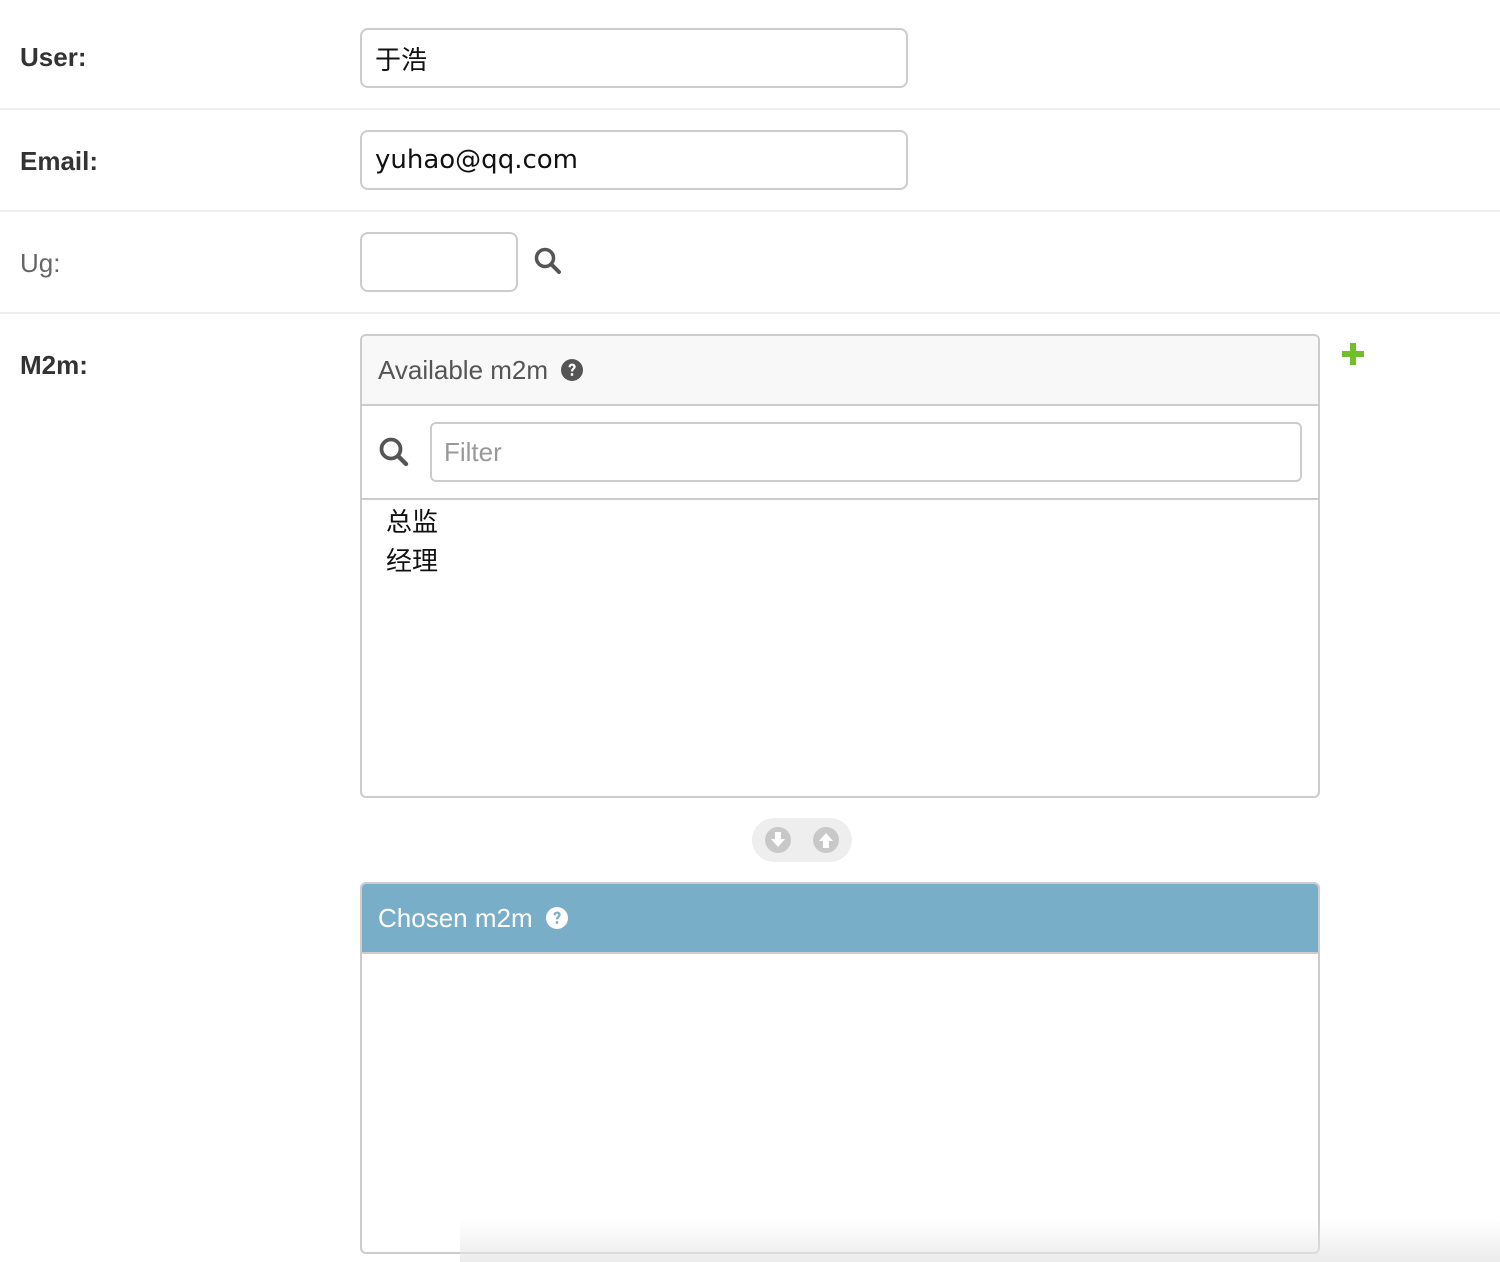  What do you see at coordinates (634, 58) in the screenshot?
I see `user-input: 于浩` at bounding box center [634, 58].